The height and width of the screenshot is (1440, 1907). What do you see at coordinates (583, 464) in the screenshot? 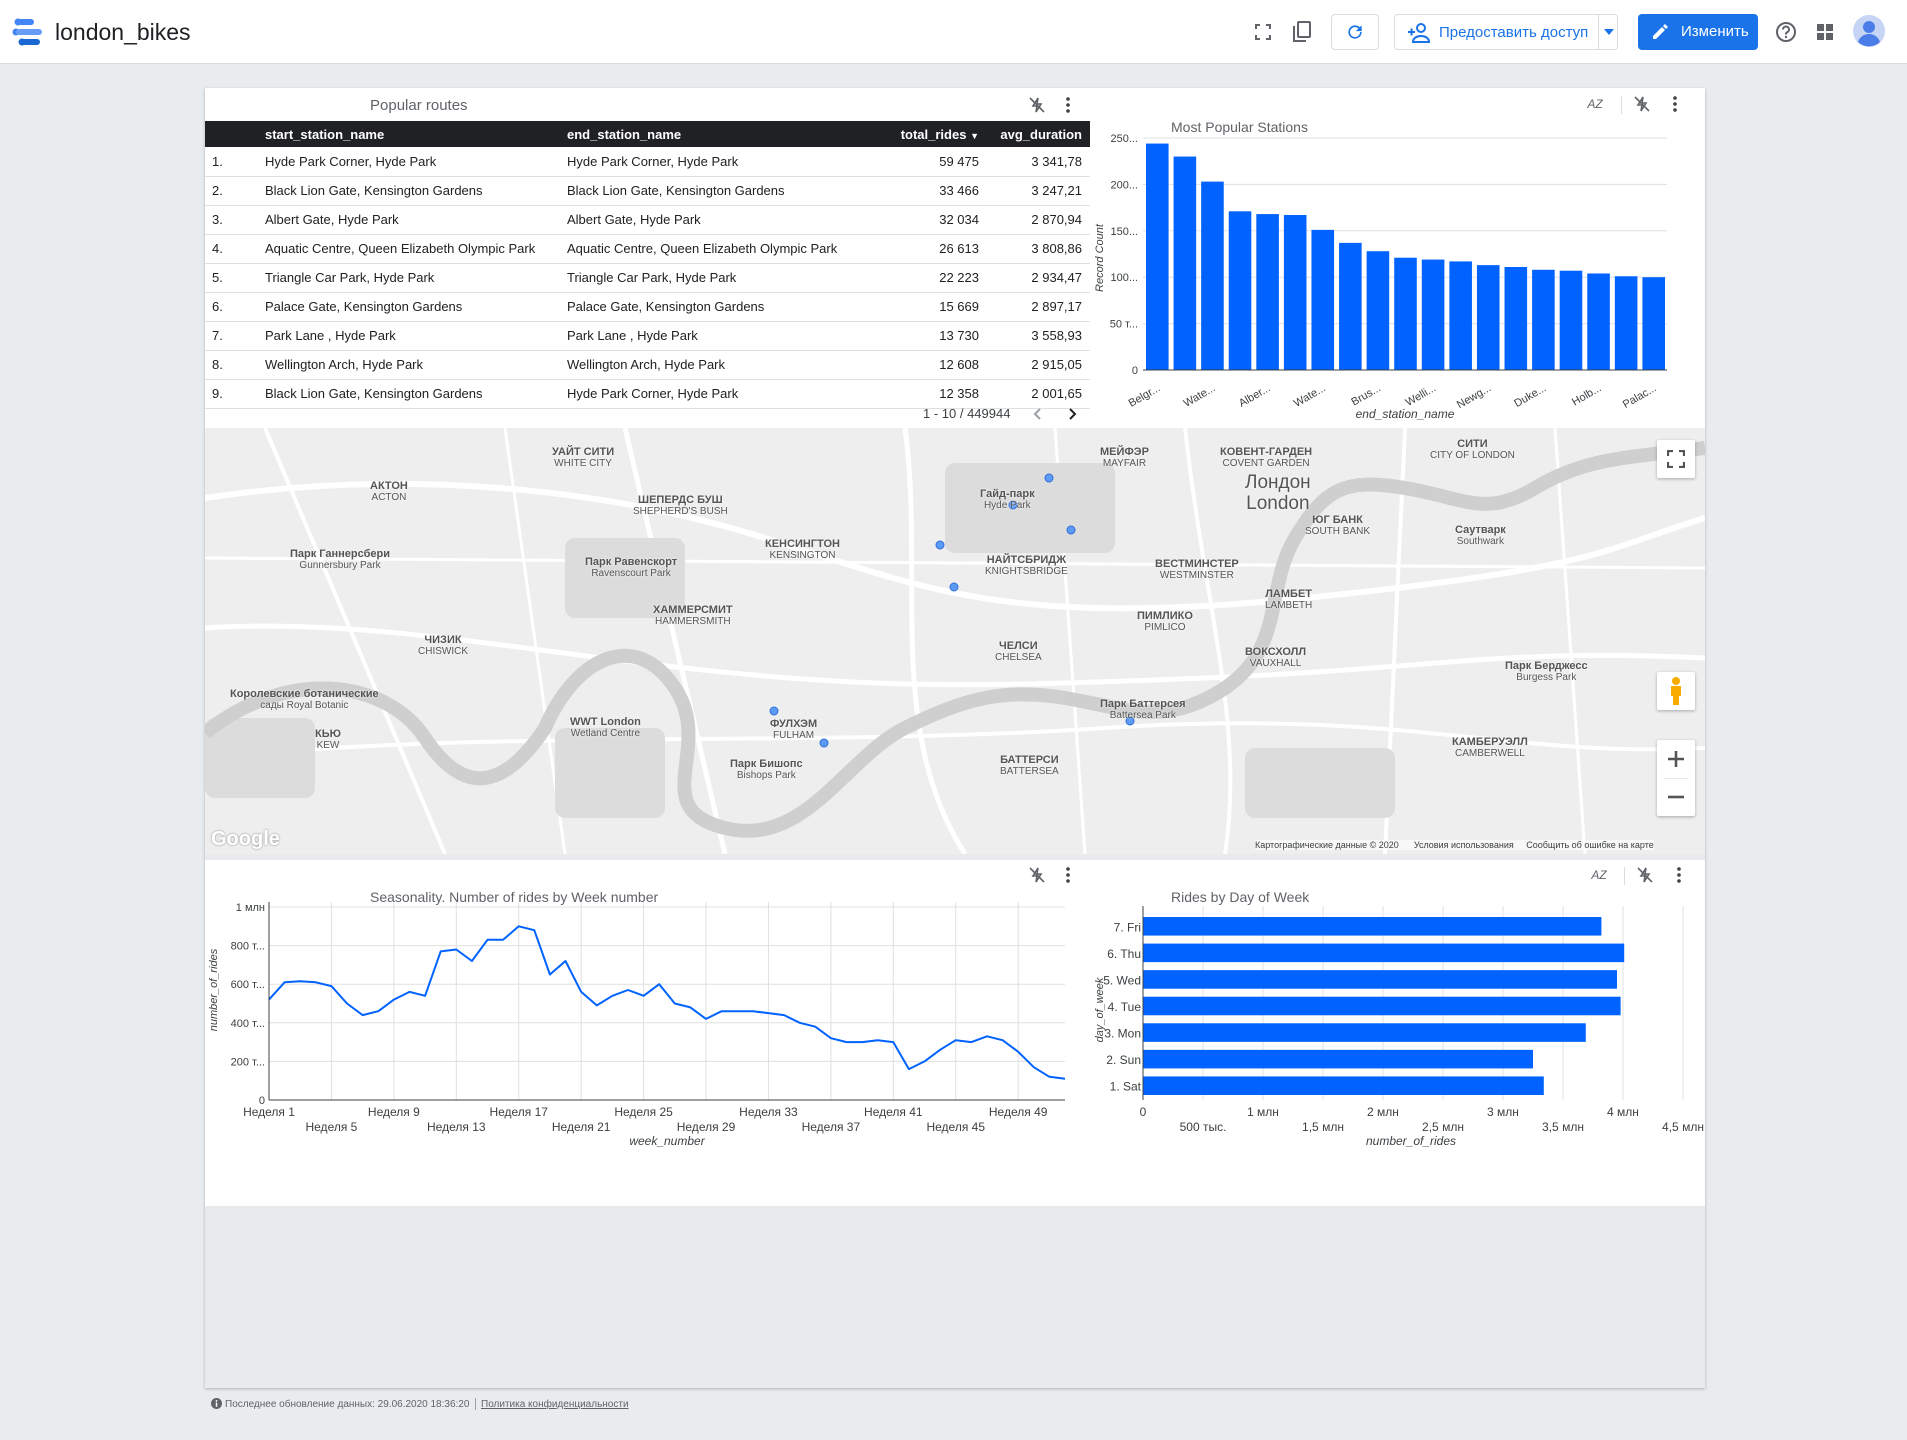
I see `map-place-name-latin: WHITE CITY` at bounding box center [583, 464].